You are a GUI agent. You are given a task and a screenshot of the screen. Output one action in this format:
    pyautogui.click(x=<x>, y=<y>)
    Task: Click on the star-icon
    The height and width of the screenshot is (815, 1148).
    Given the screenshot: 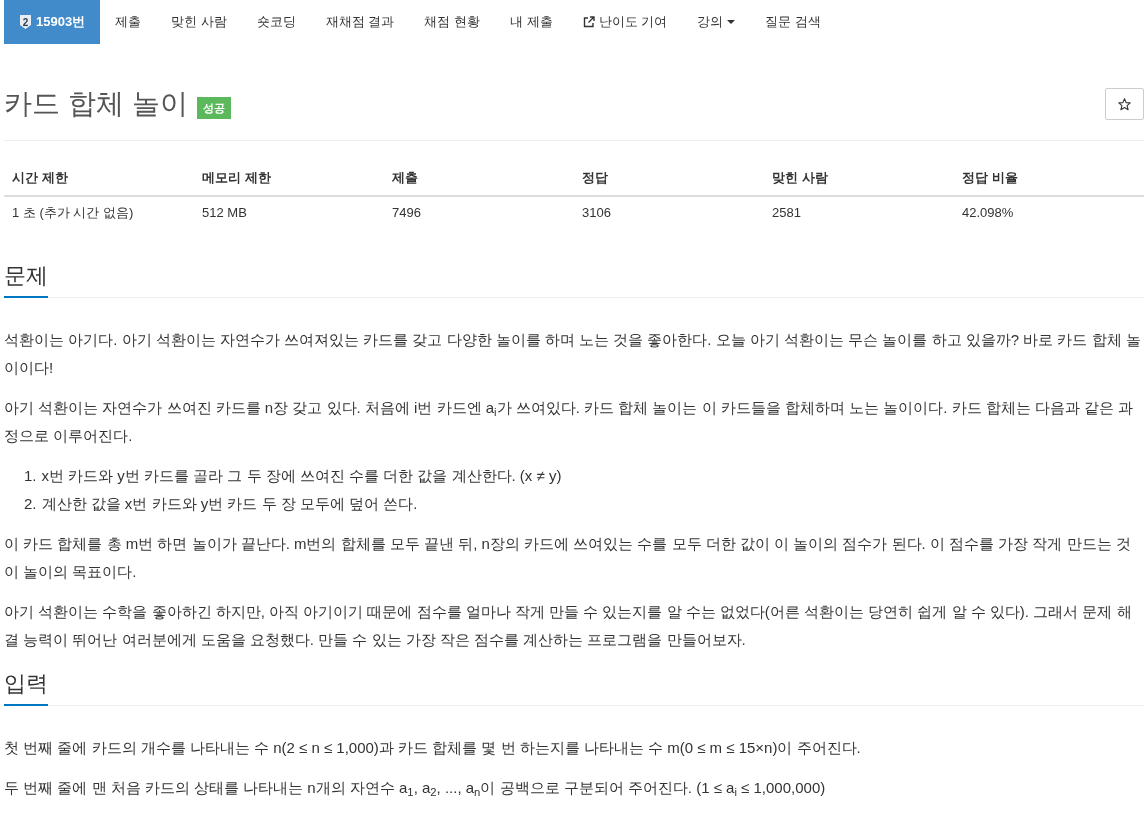 What is the action you would take?
    pyautogui.click(x=1124, y=104)
    